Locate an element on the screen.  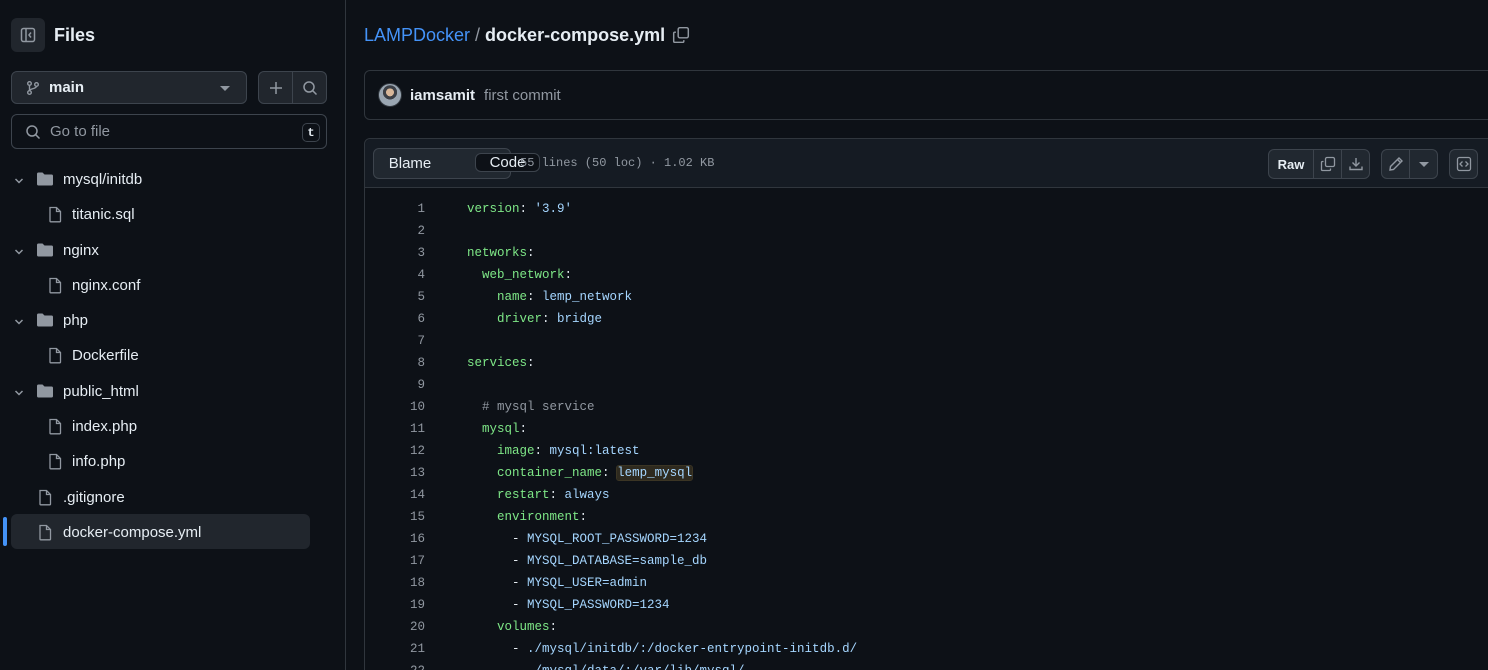
code-line: 2 is located at coordinates (926, 230).